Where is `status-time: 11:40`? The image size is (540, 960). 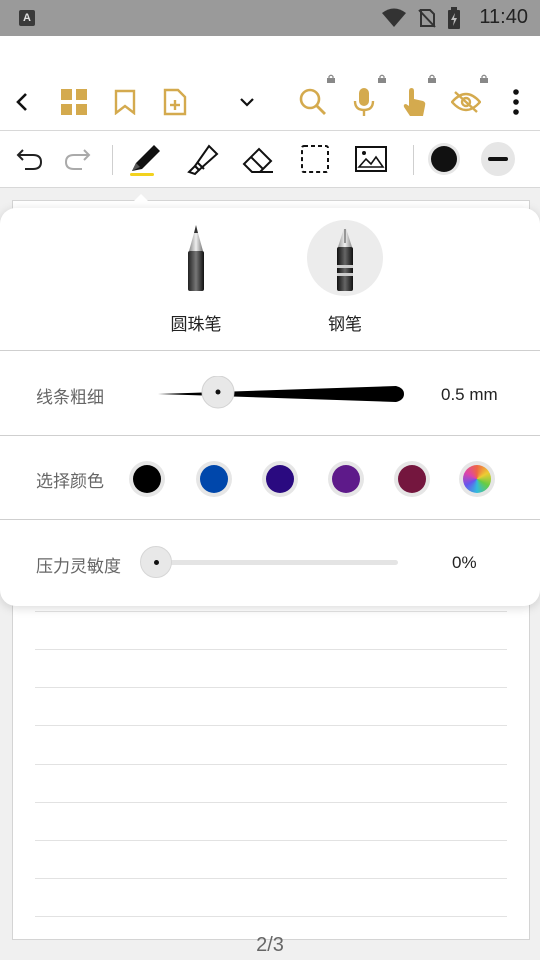 status-time: 11:40 is located at coordinates (503, 17).